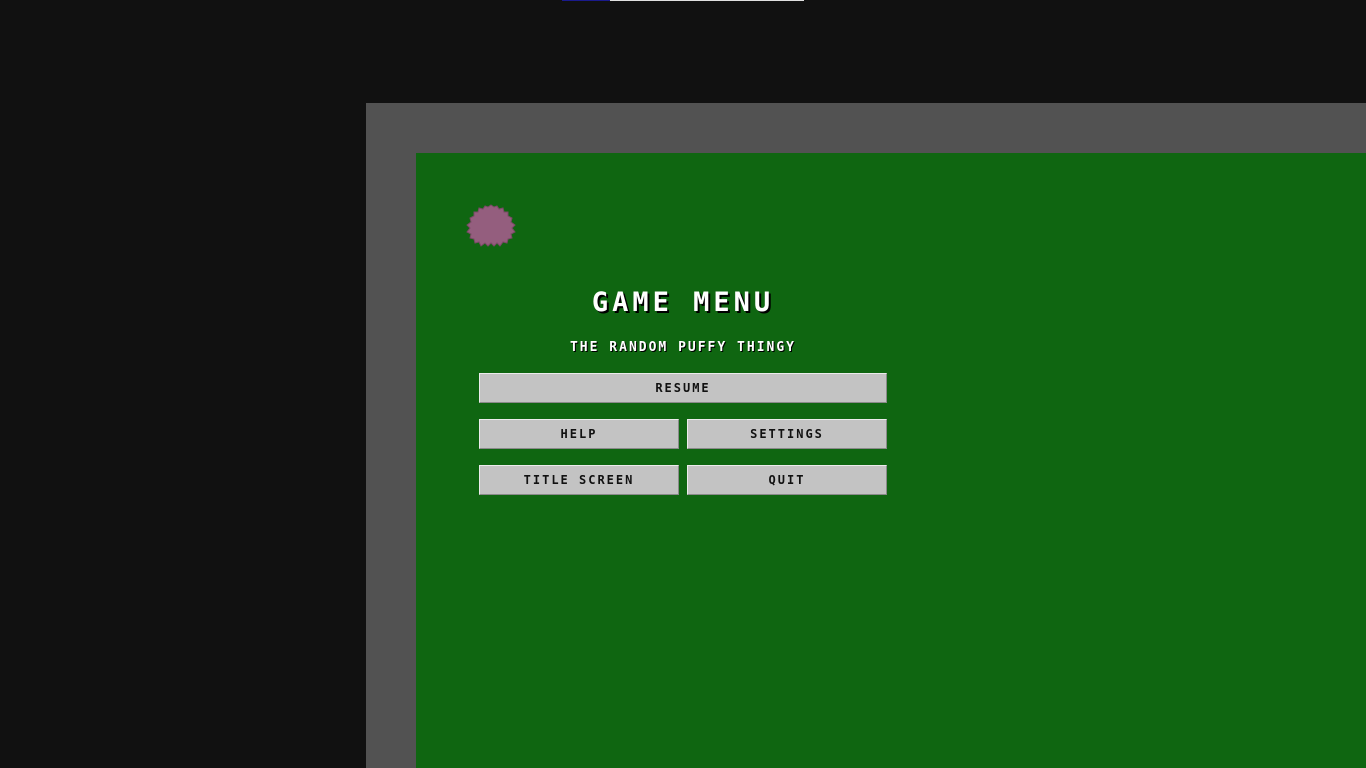  What do you see at coordinates (682, 347) in the screenshot?
I see `menu-subtitle: THE RANDOM PUFFY THINGY` at bounding box center [682, 347].